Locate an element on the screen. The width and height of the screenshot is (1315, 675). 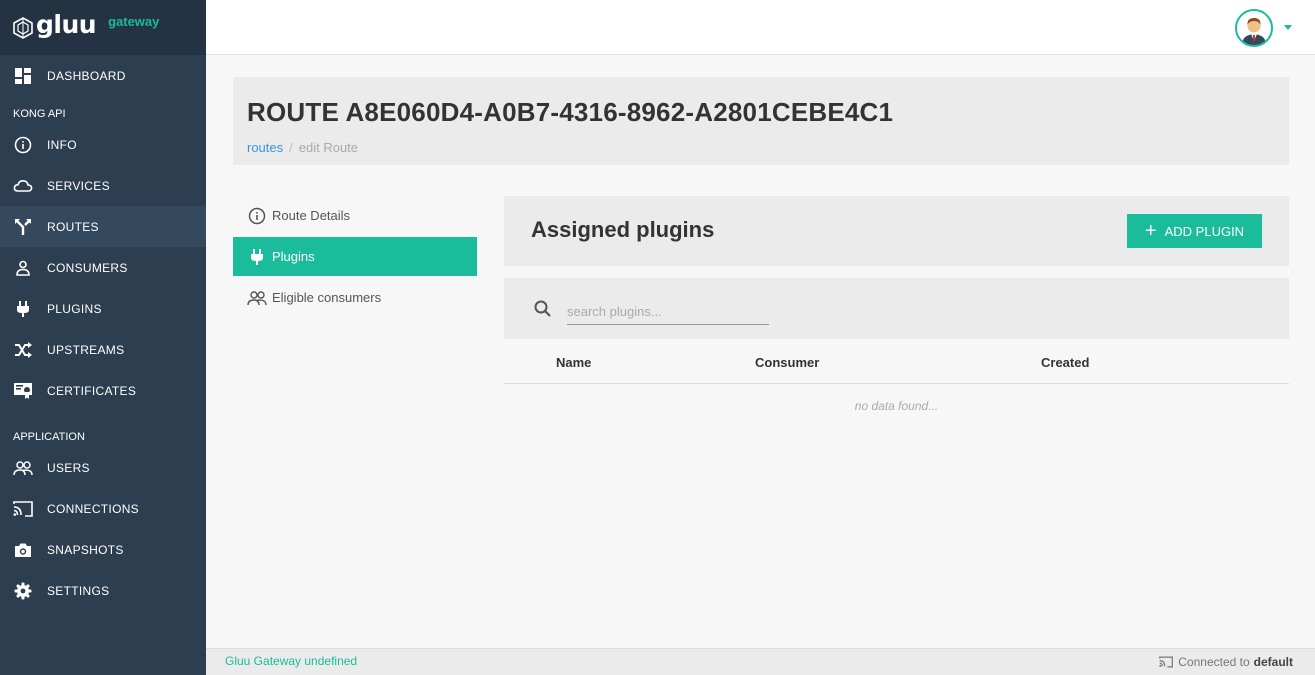
breadcrumb-link-routes: routes is located at coordinates (265, 147).